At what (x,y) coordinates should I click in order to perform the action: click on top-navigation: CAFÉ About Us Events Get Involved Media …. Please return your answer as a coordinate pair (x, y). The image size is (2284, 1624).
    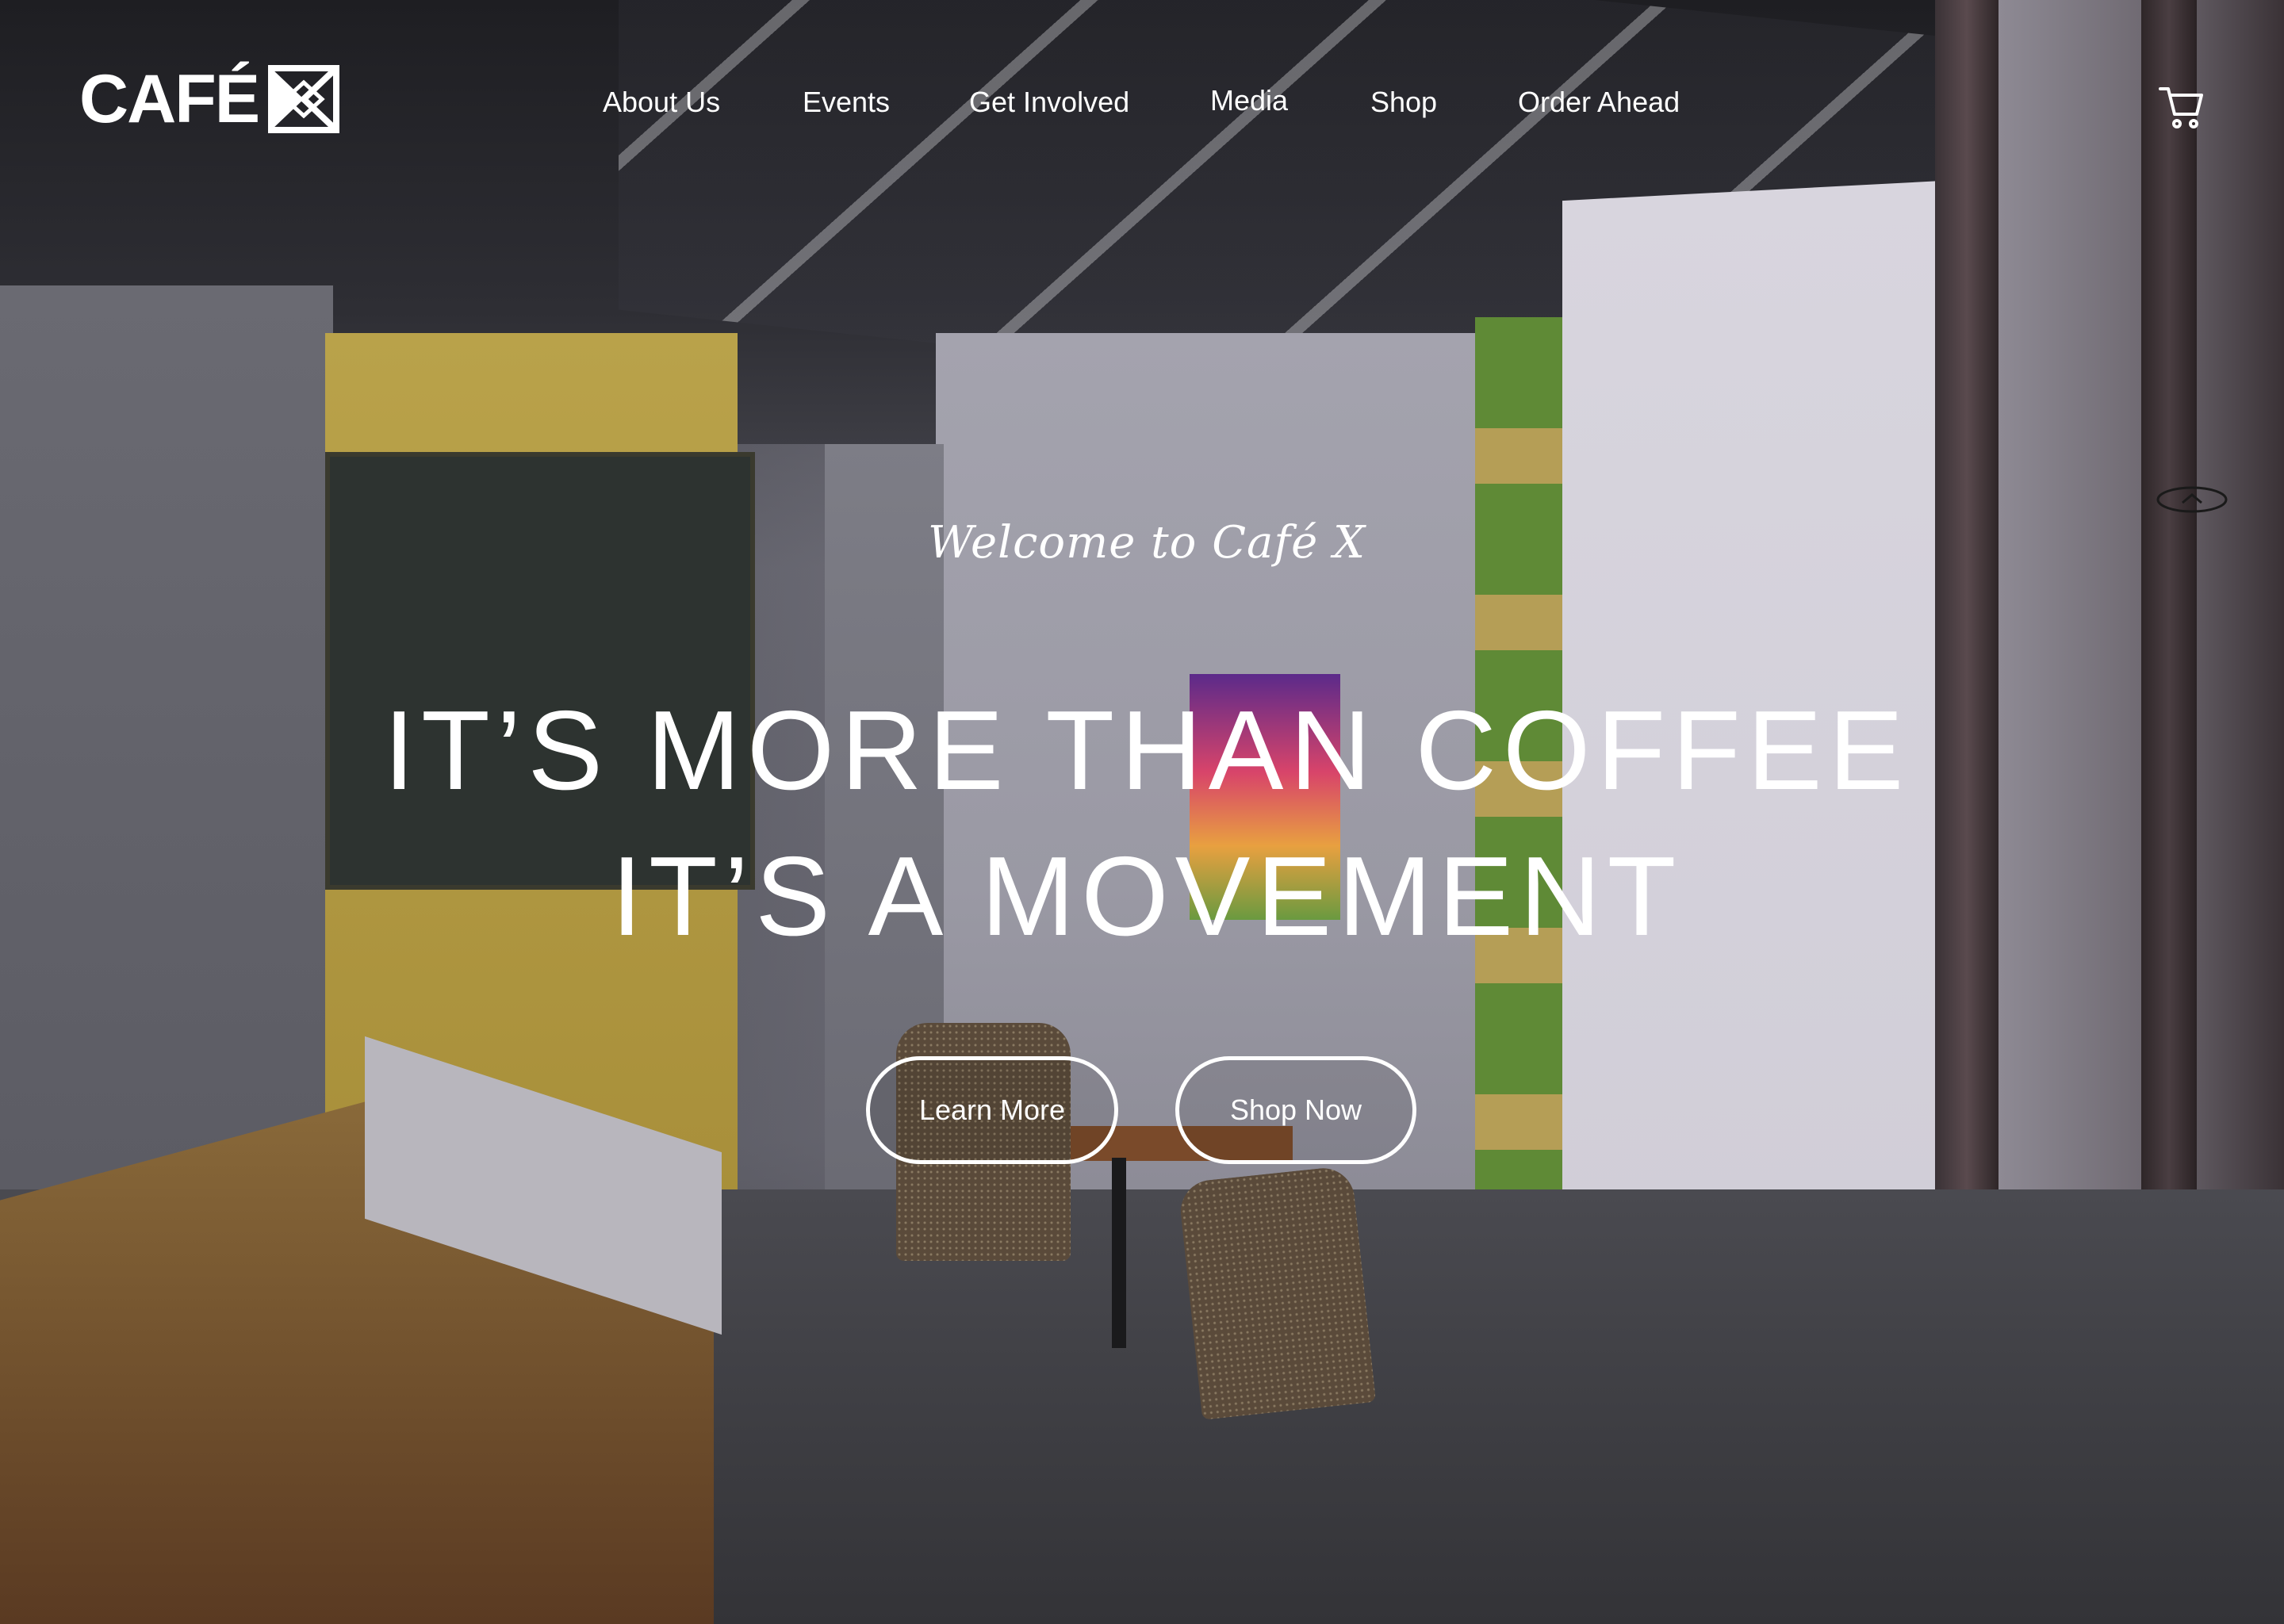
    Looking at the image, I should click on (1142, 107).